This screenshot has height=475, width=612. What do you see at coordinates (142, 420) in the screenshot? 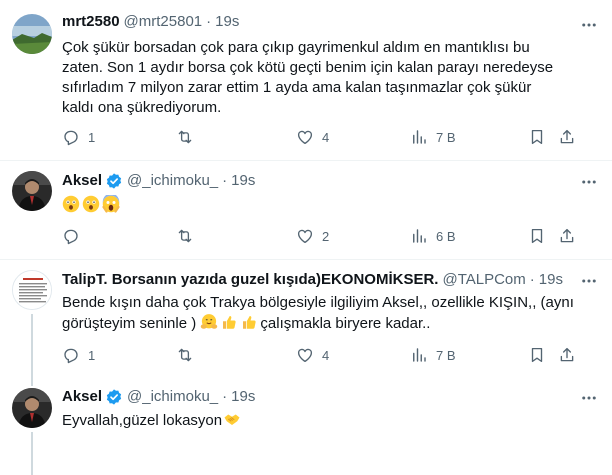
I see `tweet-text-content: Eyvallah,güzel lokasyon` at bounding box center [142, 420].